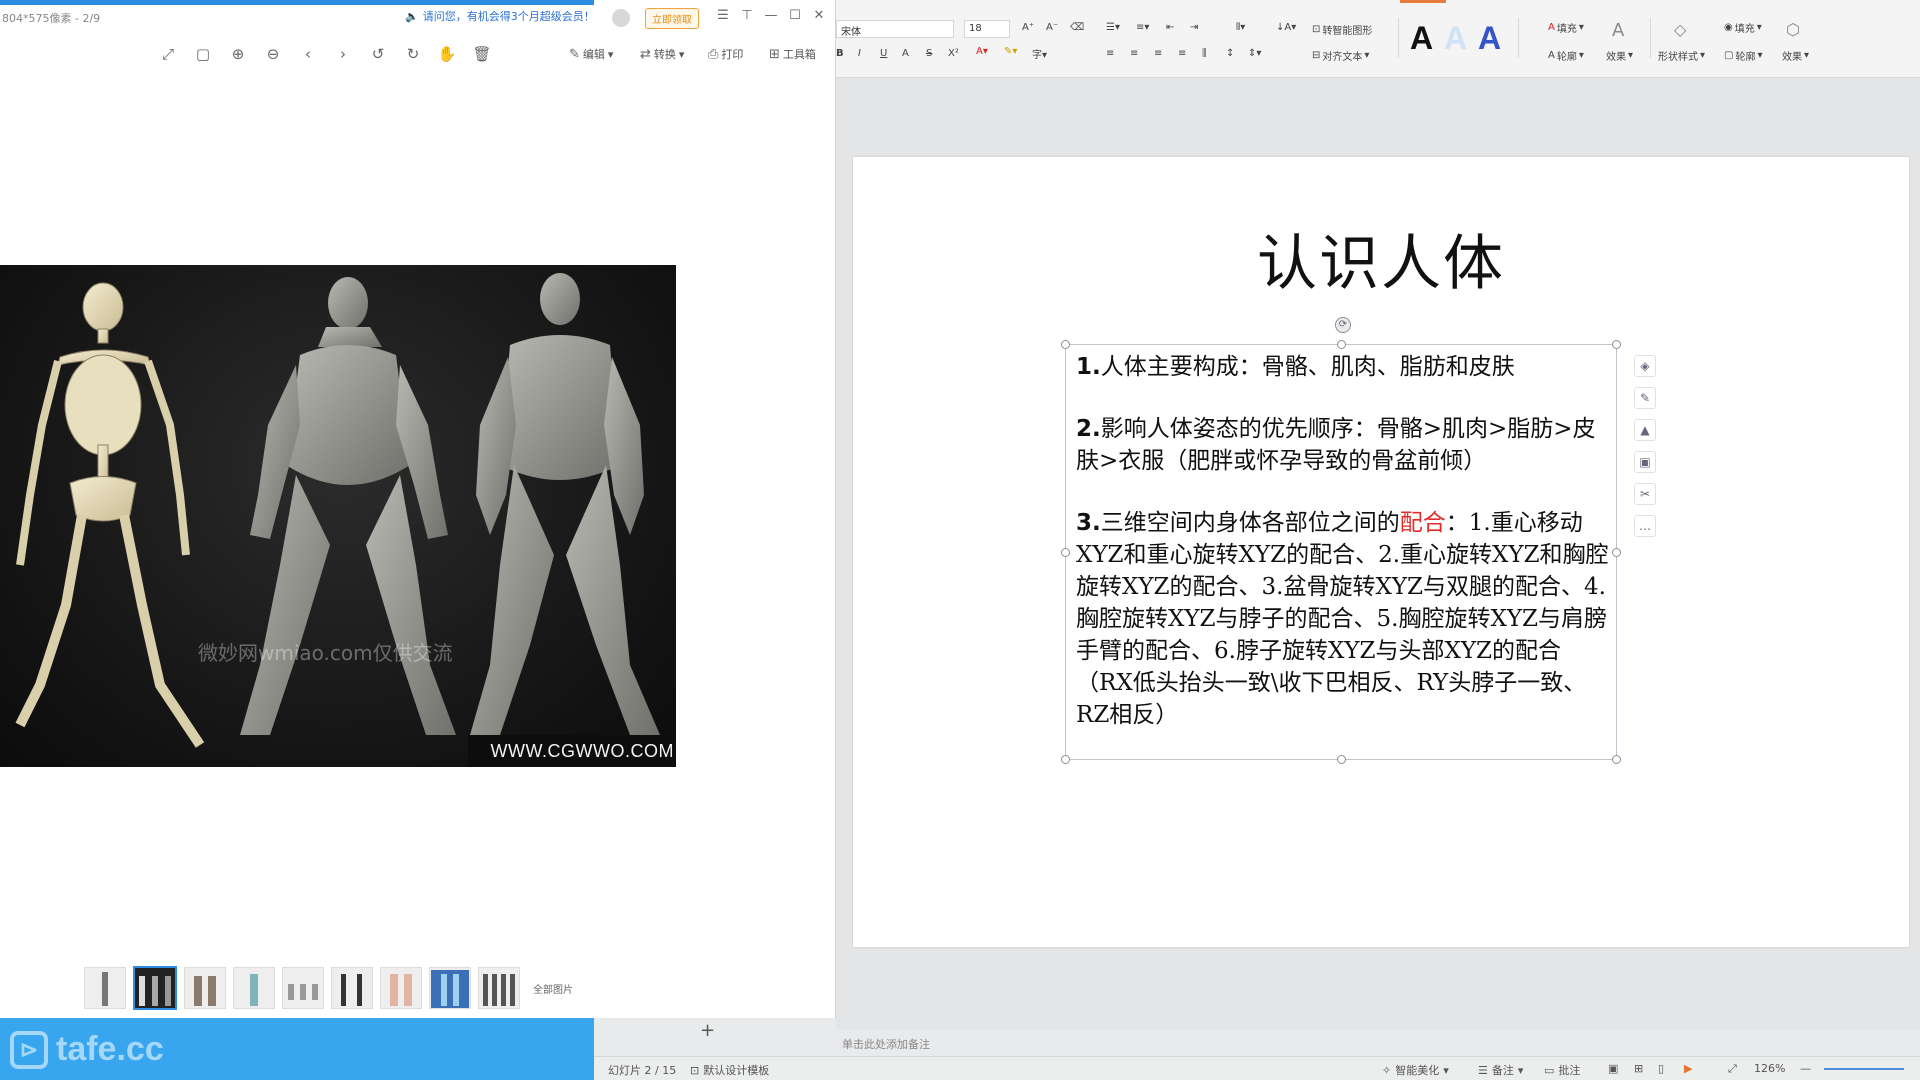 The image size is (1920, 1080). Describe the element at coordinates (1619, 55) in the screenshot. I see `text-effect-button: 效果 ▾` at that location.